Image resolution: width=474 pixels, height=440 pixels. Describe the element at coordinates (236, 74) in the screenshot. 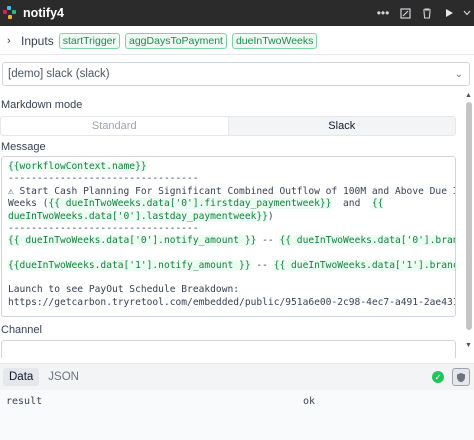

I see `resource-select: [demo] slack (slack) ⌄` at that location.